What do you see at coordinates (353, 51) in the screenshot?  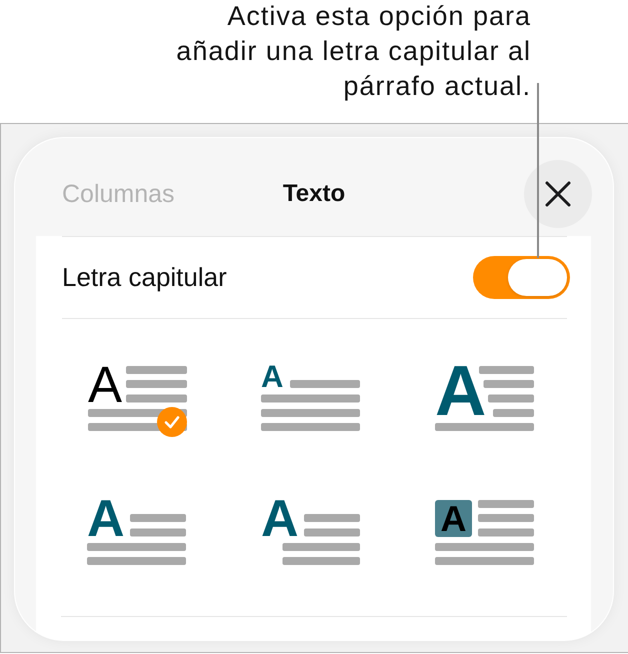 I see `callout-text: Activa esta opción para añadir una letra capitular al párrafo actual.` at bounding box center [353, 51].